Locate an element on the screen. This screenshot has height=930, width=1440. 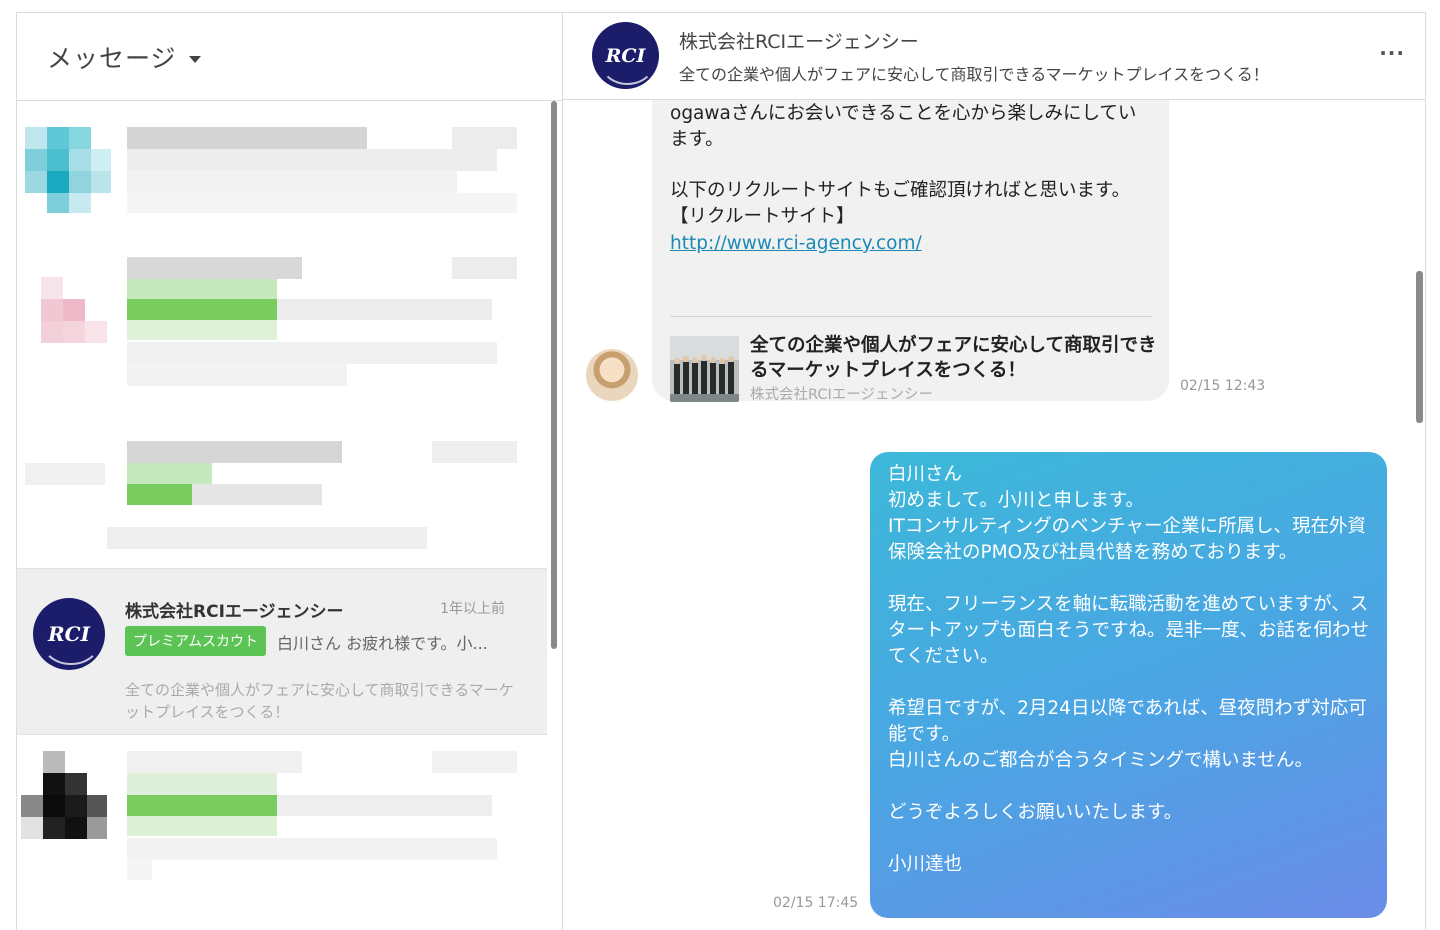
message-timestamp: 02/15 12:43 is located at coordinates (1223, 386).